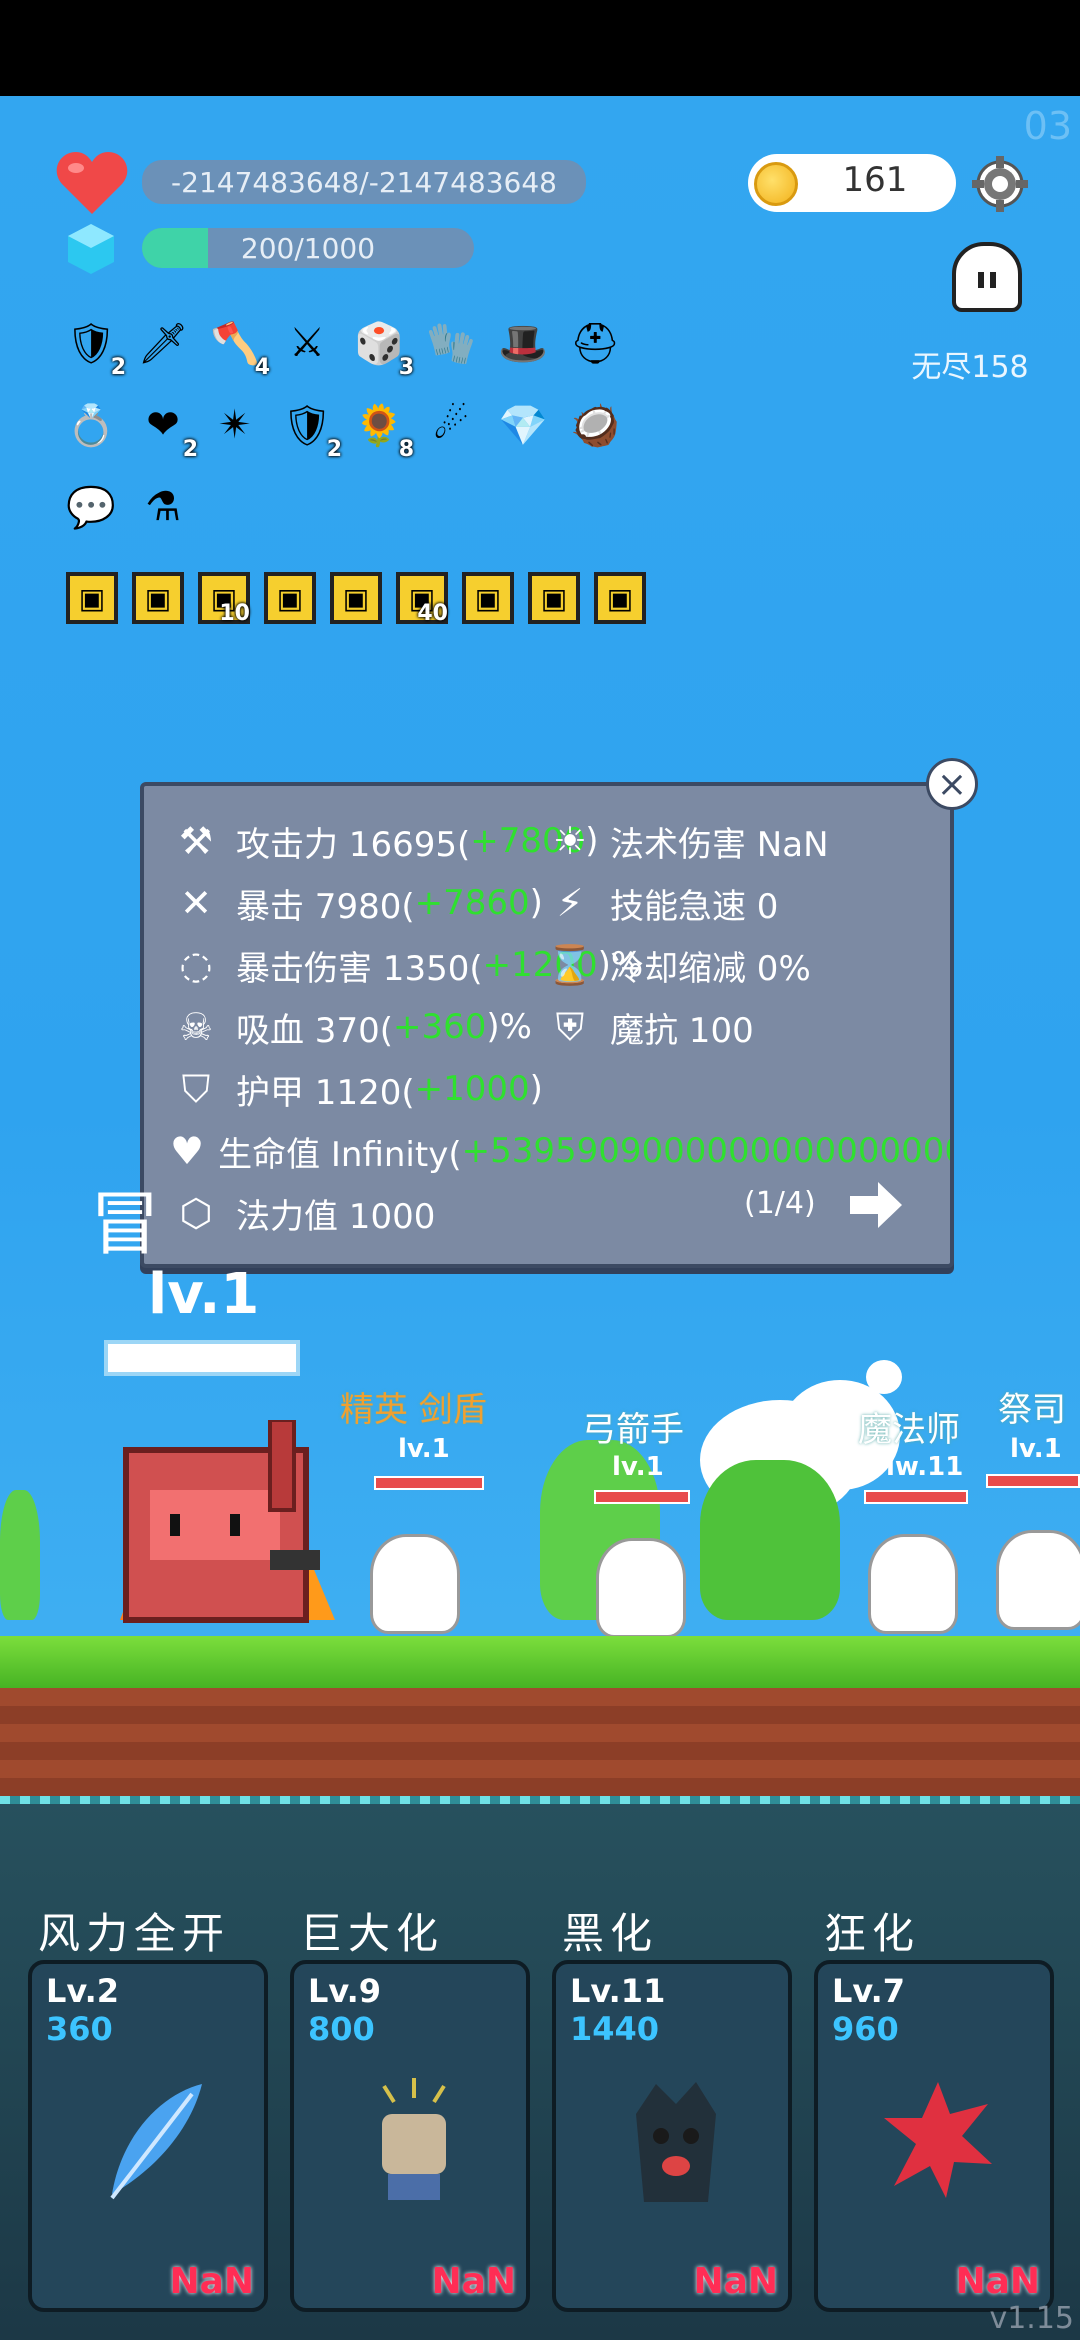  I want to click on skull-buff-icon-3: ▣, so click(488, 598).